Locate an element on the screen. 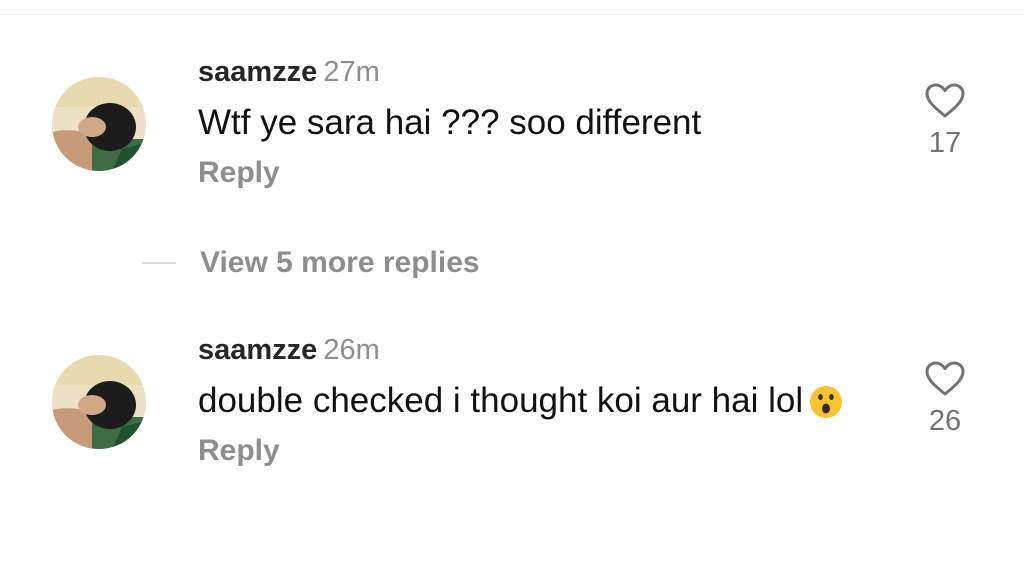 The image size is (1024, 581). comment-text: Wtf ye sara hai ??? soo different is located at coordinates (450, 122).